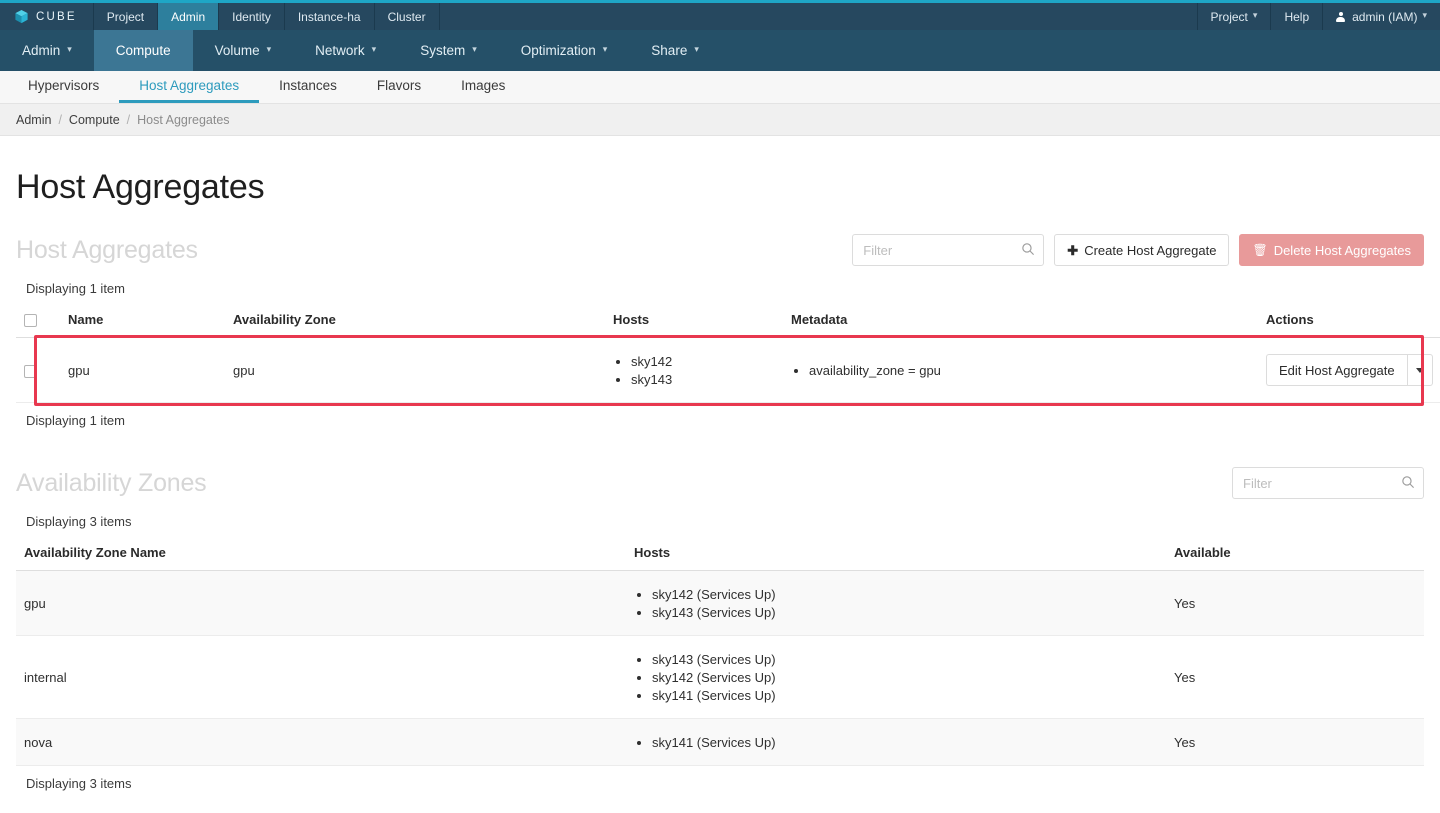 The height and width of the screenshot is (813, 1440). I want to click on row-actions-split-button: Edit Host Aggregate, so click(1349, 370).